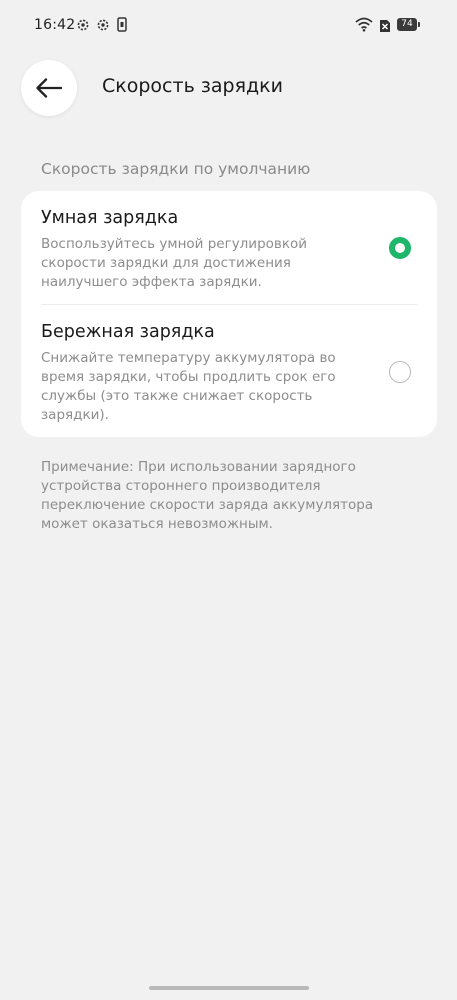 This screenshot has width=457, height=1000. What do you see at coordinates (419, 24) in the screenshot?
I see `battery-tip` at bounding box center [419, 24].